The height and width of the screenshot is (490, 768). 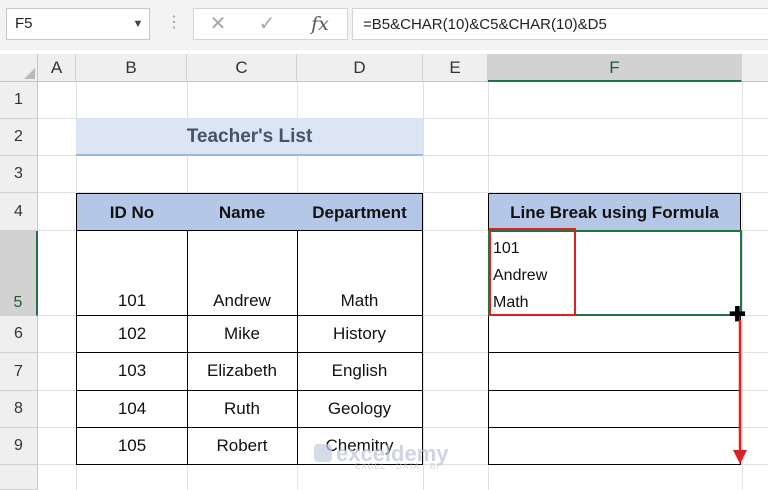 I want to click on result-cell-f8, so click(x=614, y=409).